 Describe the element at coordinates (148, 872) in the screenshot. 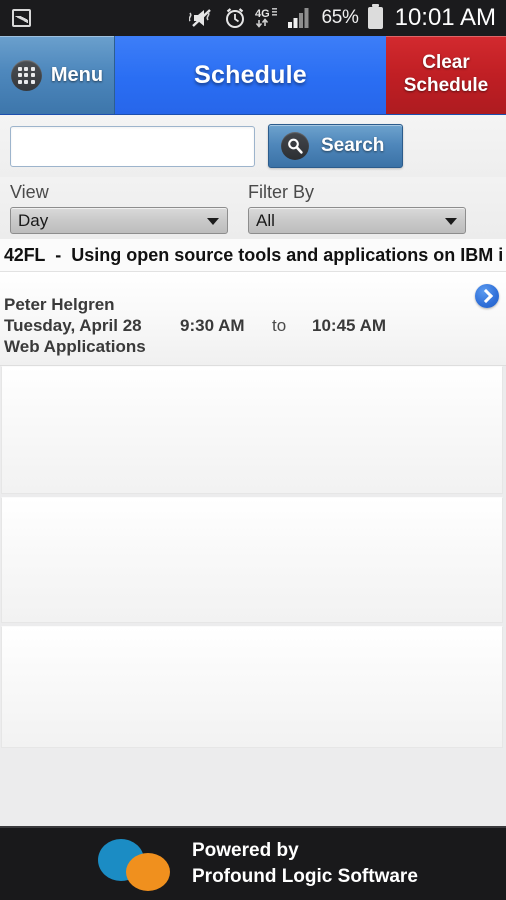

I see `logo-orange-circle` at that location.